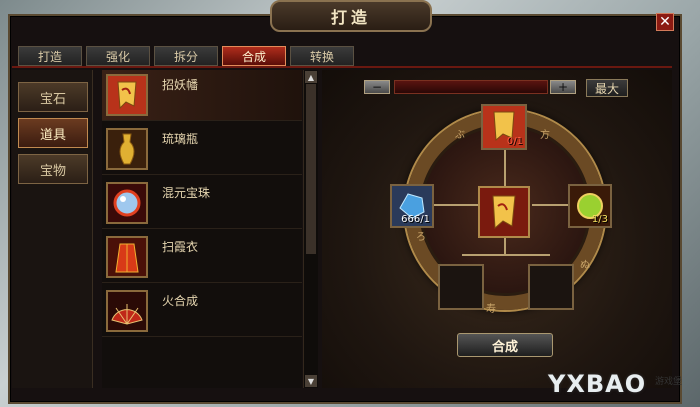 Image resolution: width=700 pixels, height=407 pixels. I want to click on plus-icon: +, so click(563, 87).